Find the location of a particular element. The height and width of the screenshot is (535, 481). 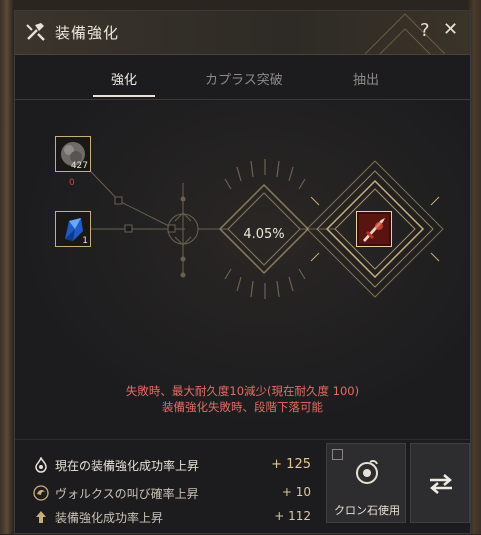

stat-value-current: + 125 is located at coordinates (291, 464).